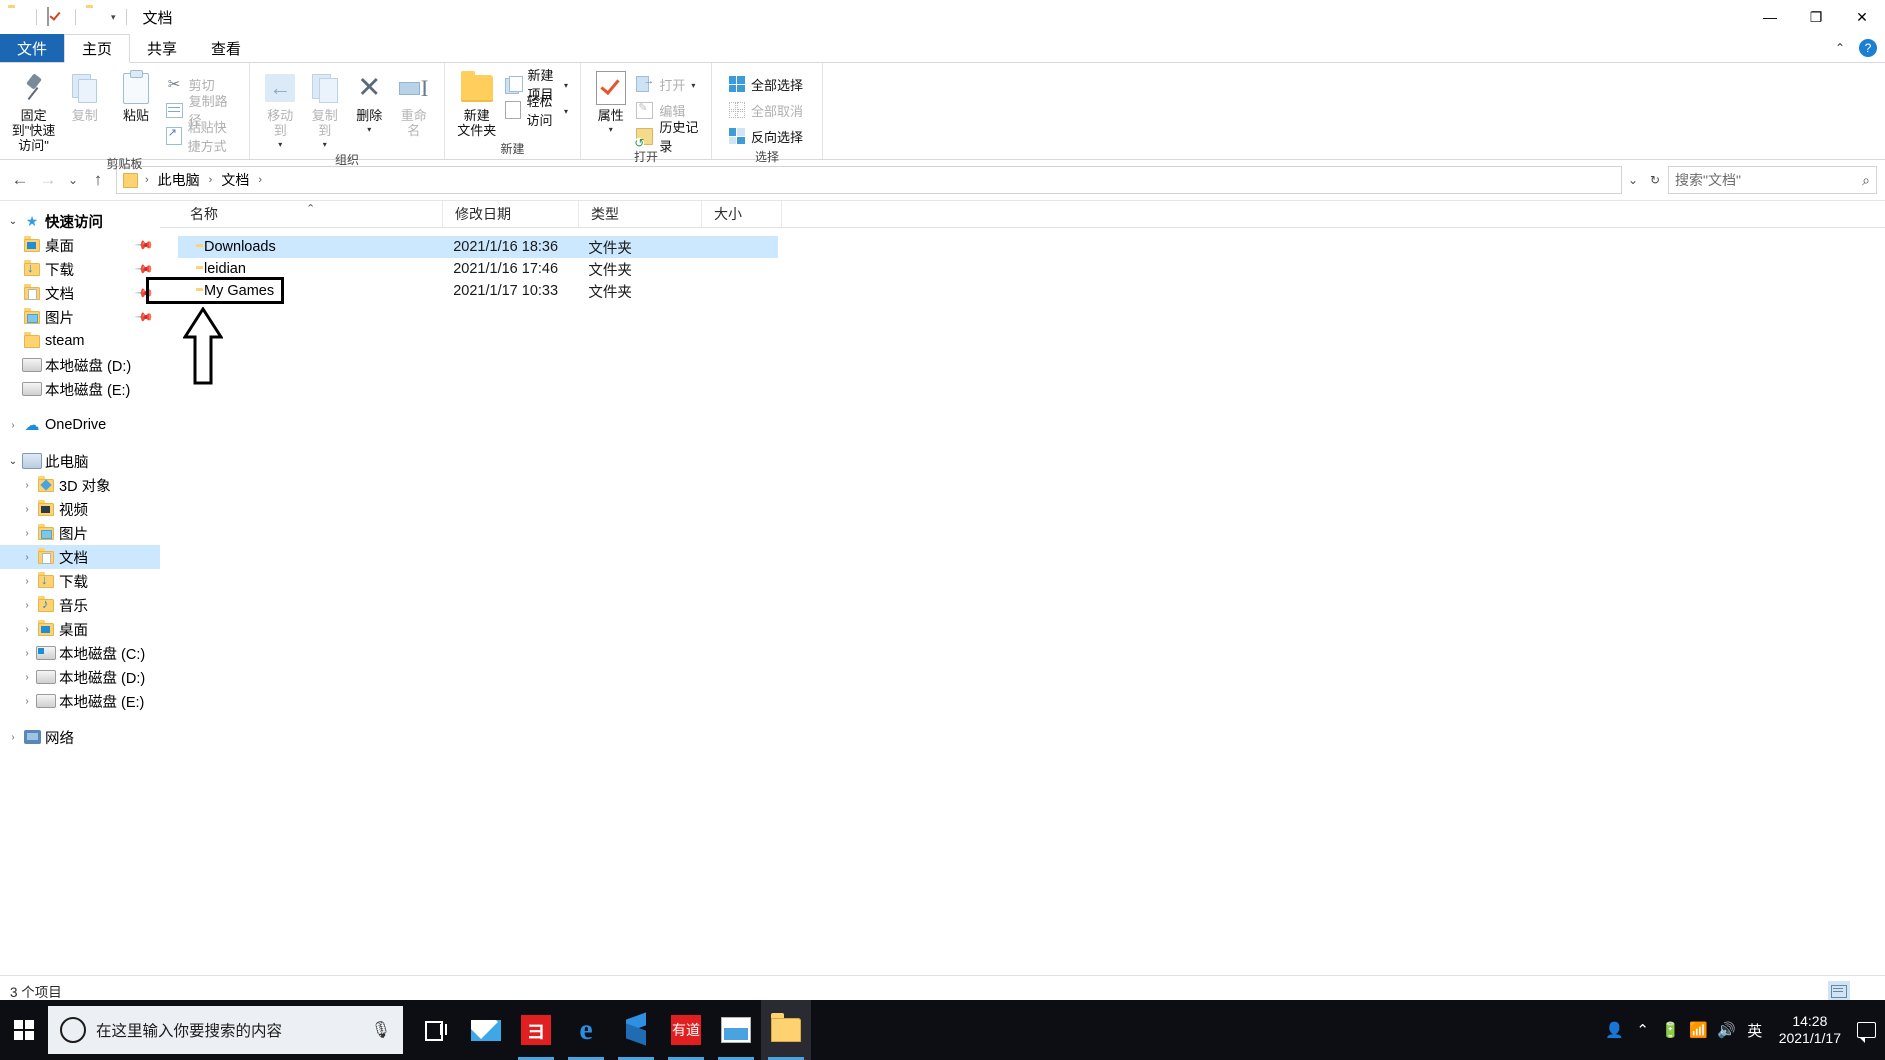 This screenshot has height=1060, width=1885. What do you see at coordinates (80, 629) in the screenshot?
I see `sidebar-item-desktop-pc: › 桌面` at bounding box center [80, 629].